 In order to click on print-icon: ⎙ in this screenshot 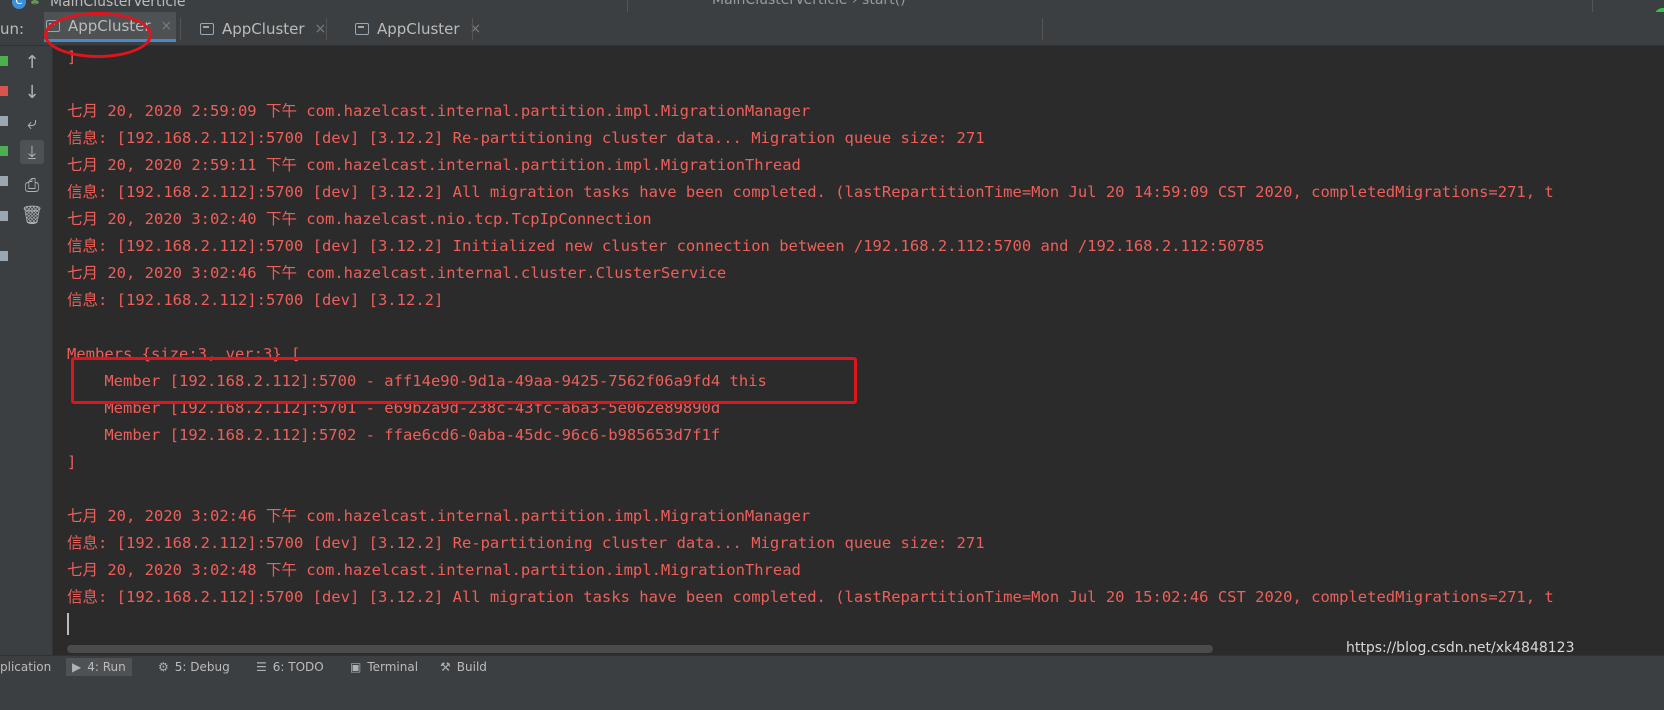, I will do `click(32, 185)`.